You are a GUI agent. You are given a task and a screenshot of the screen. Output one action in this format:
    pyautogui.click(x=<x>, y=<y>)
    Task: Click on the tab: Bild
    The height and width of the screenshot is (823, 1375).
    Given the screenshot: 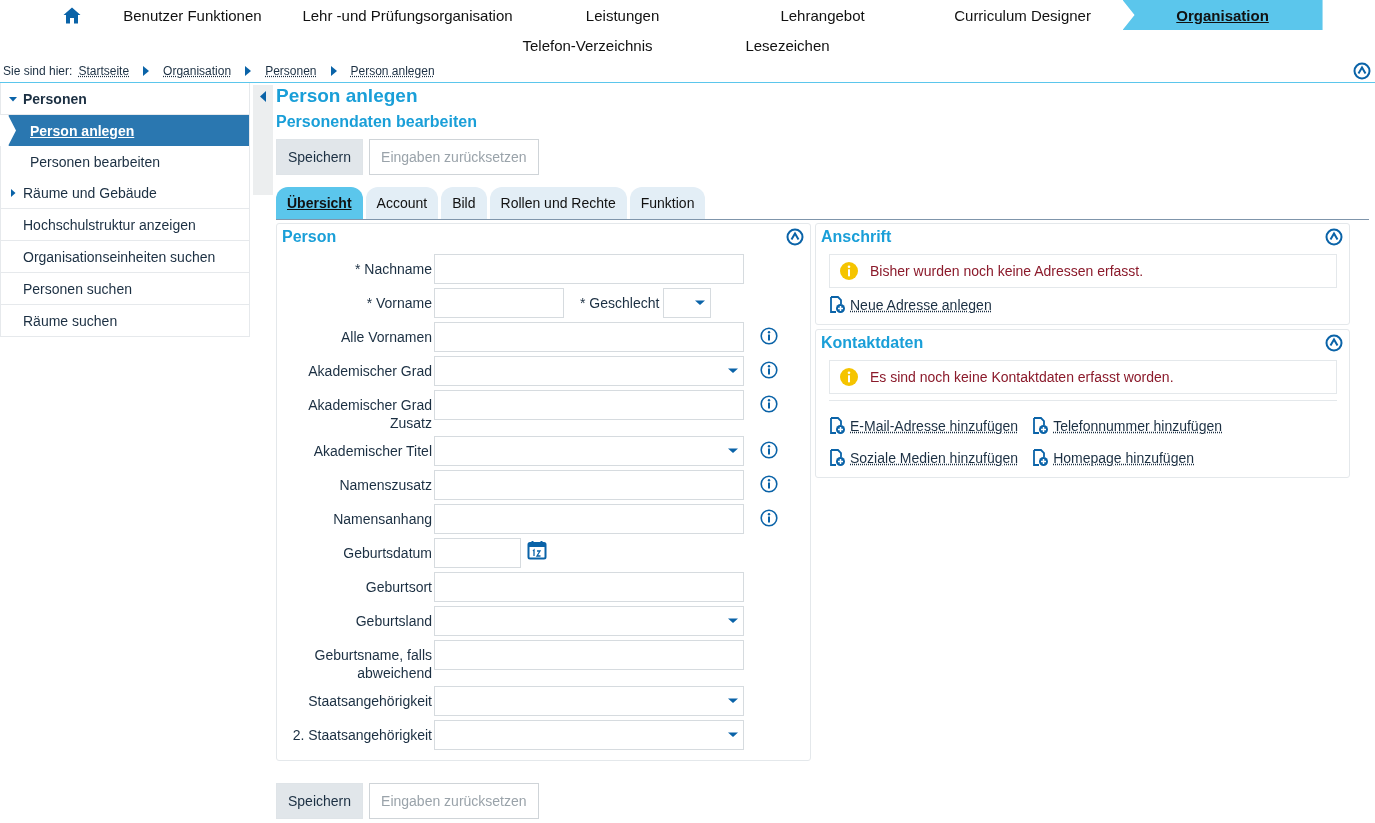 What is the action you would take?
    pyautogui.click(x=464, y=203)
    